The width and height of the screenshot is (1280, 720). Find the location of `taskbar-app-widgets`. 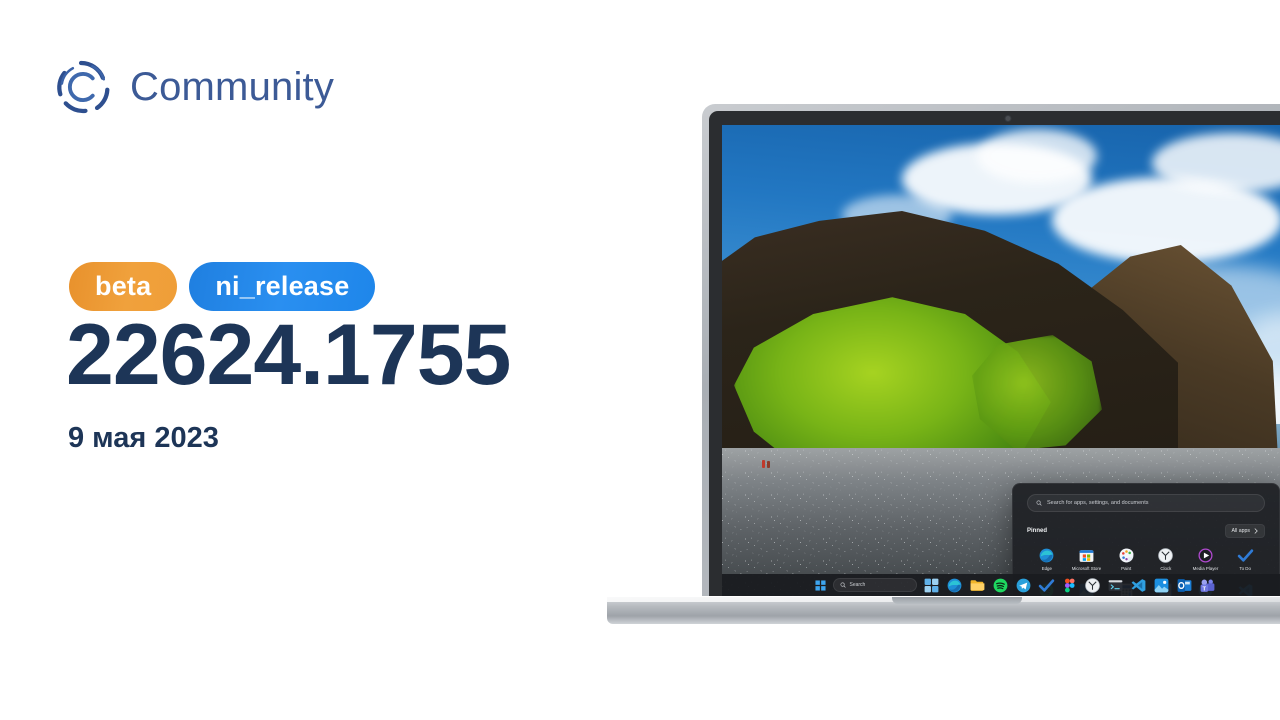

taskbar-app-widgets is located at coordinates (931, 585).